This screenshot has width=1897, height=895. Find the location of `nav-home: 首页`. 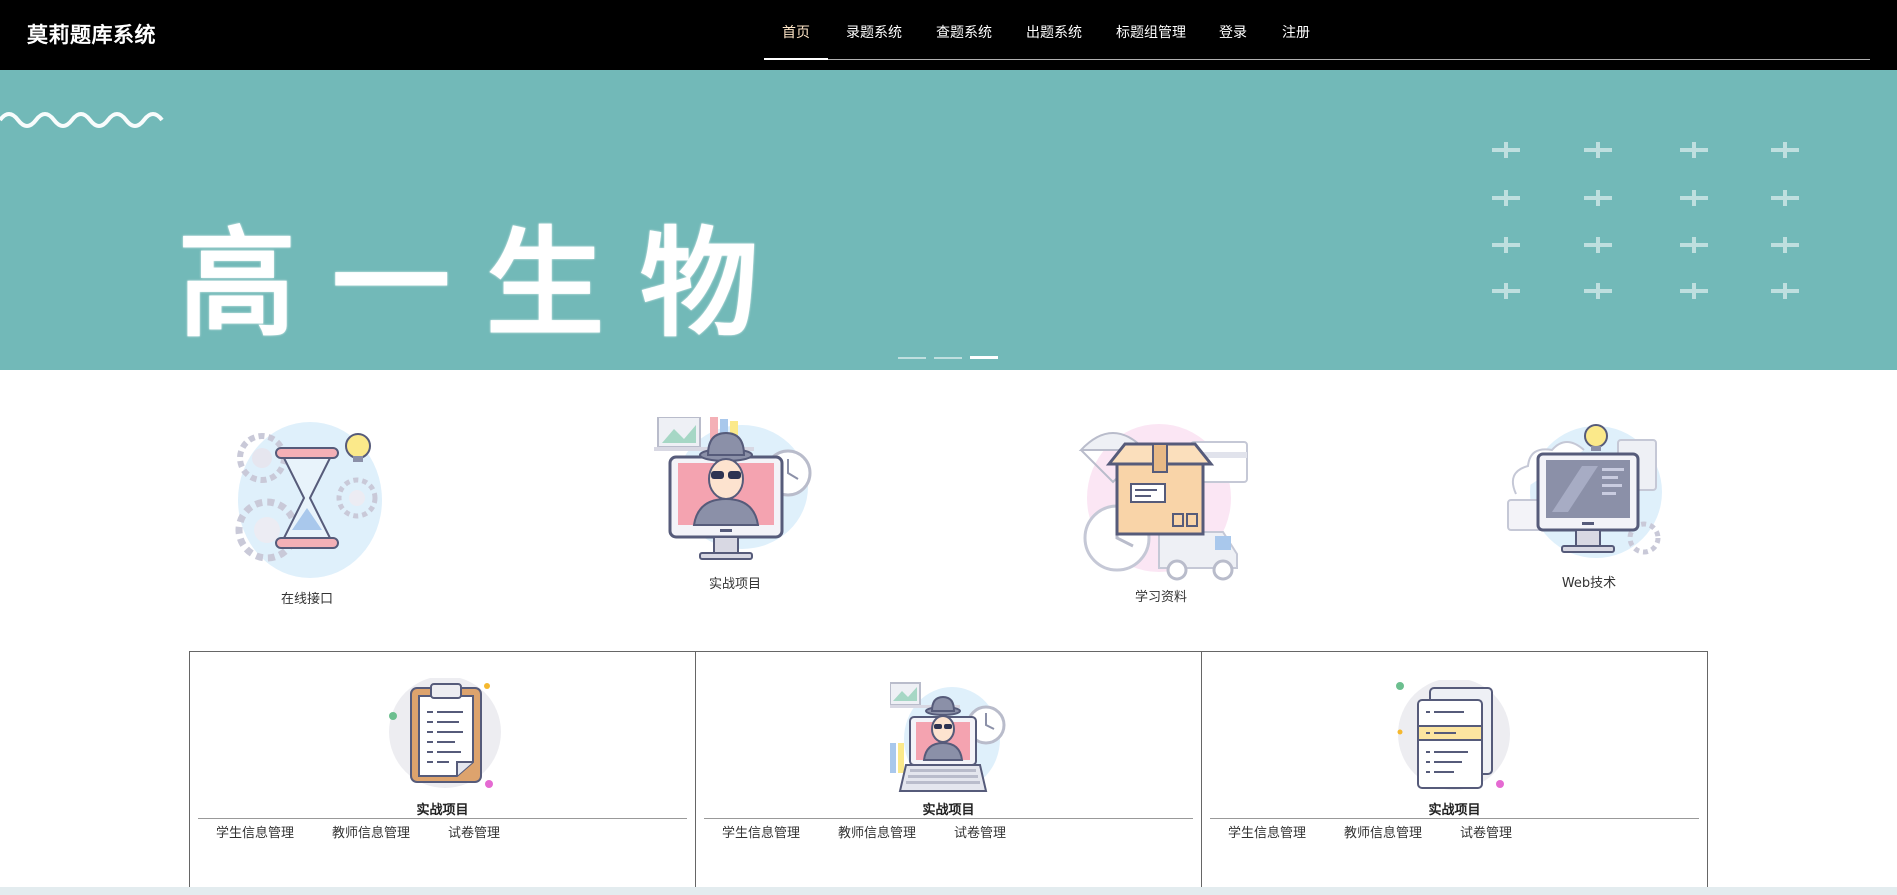

nav-home: 首页 is located at coordinates (796, 32).